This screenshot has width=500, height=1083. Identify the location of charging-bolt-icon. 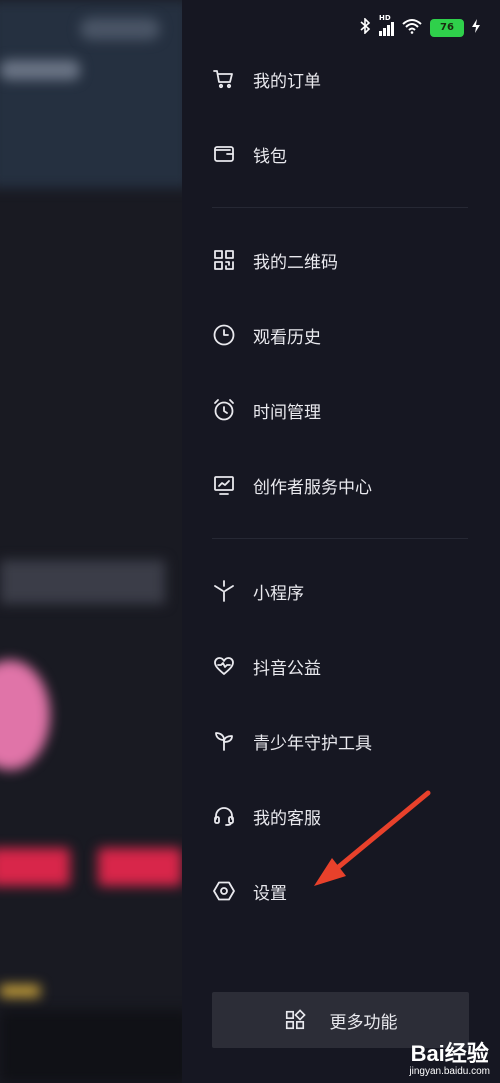
(476, 27).